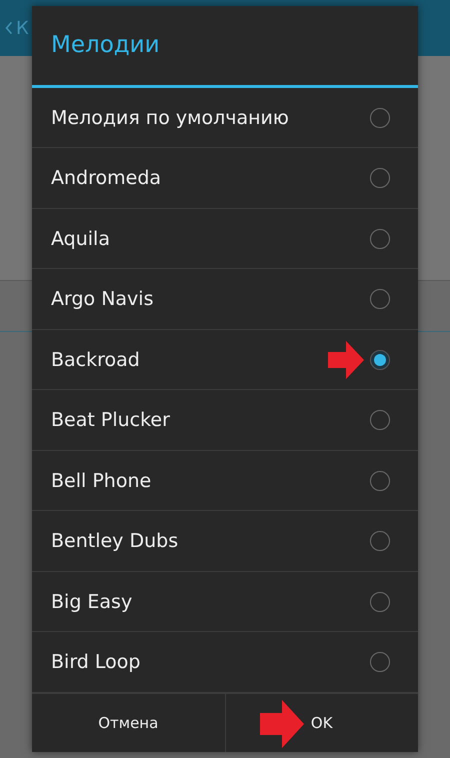 Image resolution: width=450 pixels, height=758 pixels. I want to click on back-chevron-icon, so click(9, 28).